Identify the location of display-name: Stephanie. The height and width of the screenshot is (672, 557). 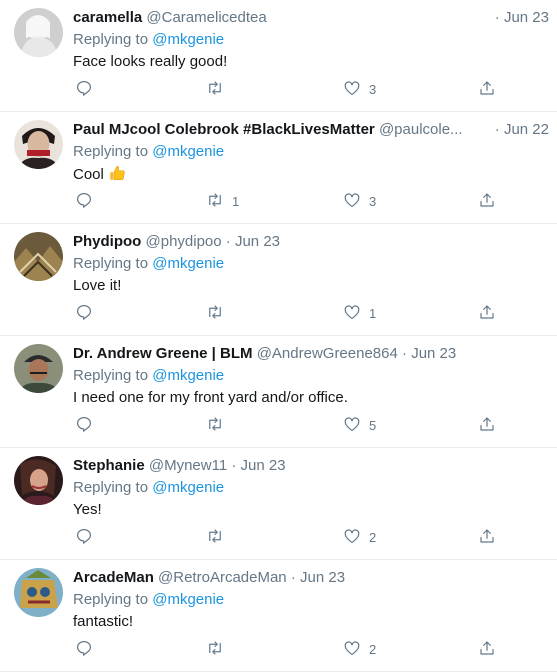
(109, 465).